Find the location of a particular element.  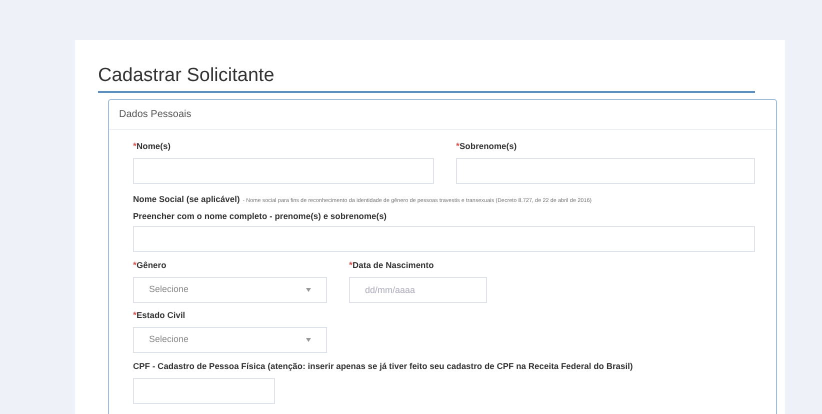

field-label: Nome(s) is located at coordinates (153, 146).